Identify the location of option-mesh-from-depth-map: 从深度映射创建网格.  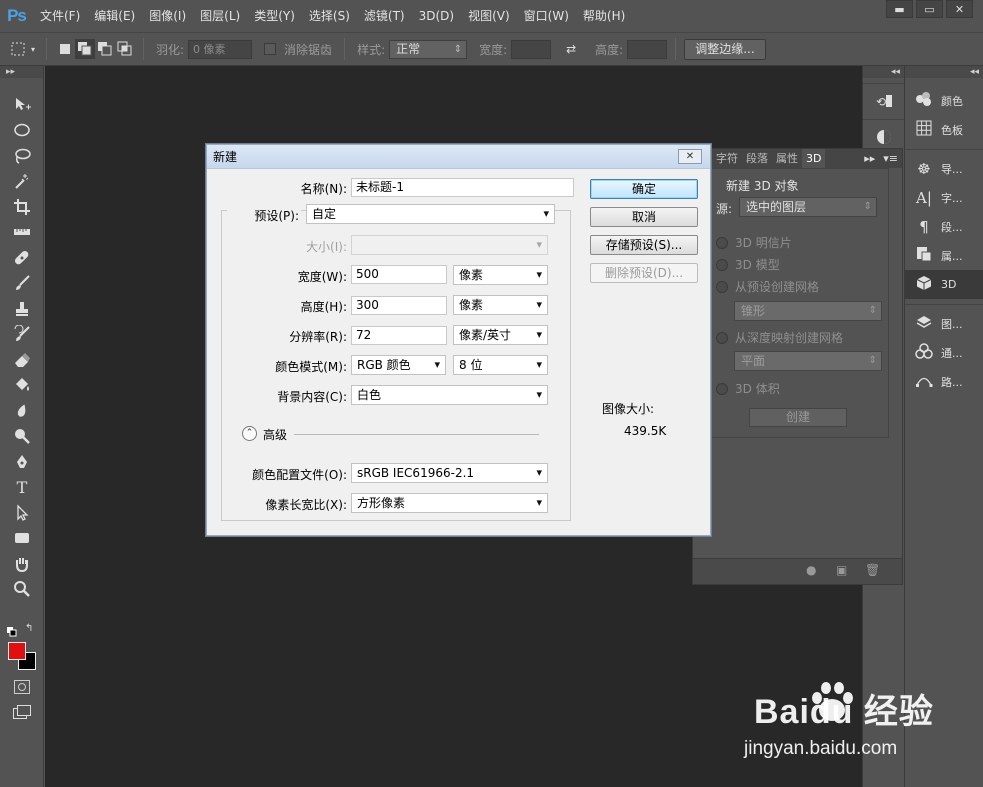
(779, 337).